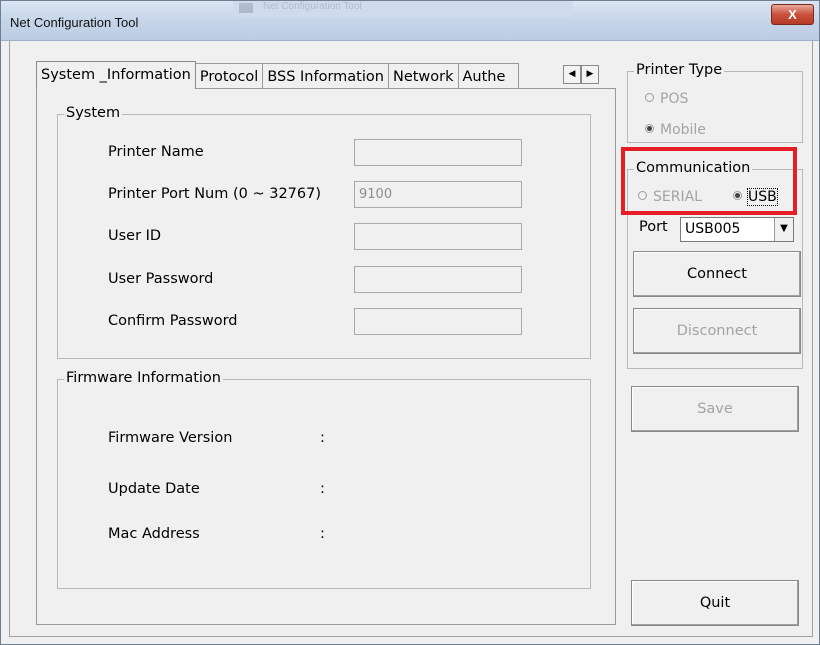 This screenshot has width=820, height=645. What do you see at coordinates (649, 128) in the screenshot?
I see `radio-selected-icon` at bounding box center [649, 128].